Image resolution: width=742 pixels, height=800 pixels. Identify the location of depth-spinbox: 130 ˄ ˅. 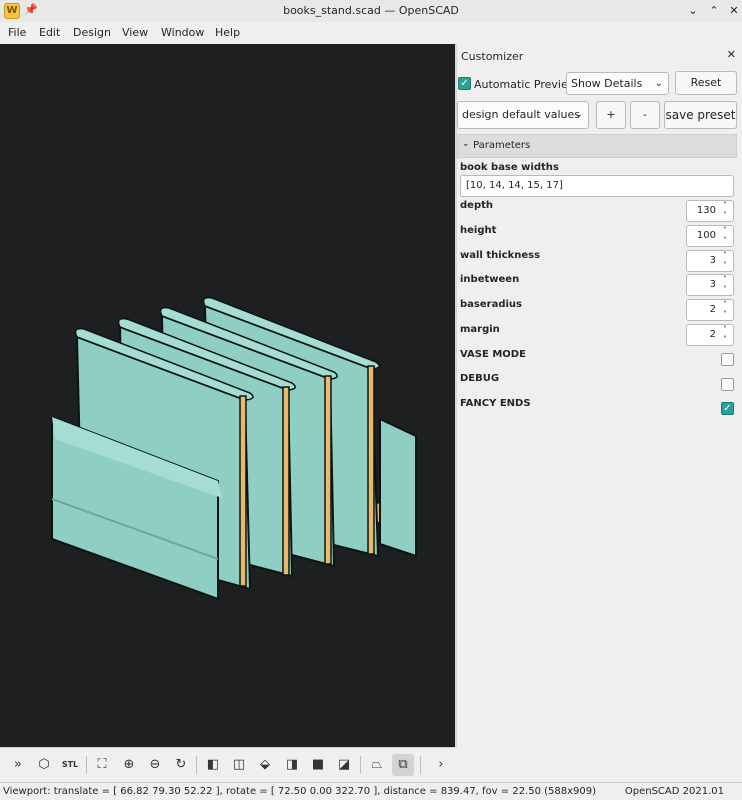
(710, 211).